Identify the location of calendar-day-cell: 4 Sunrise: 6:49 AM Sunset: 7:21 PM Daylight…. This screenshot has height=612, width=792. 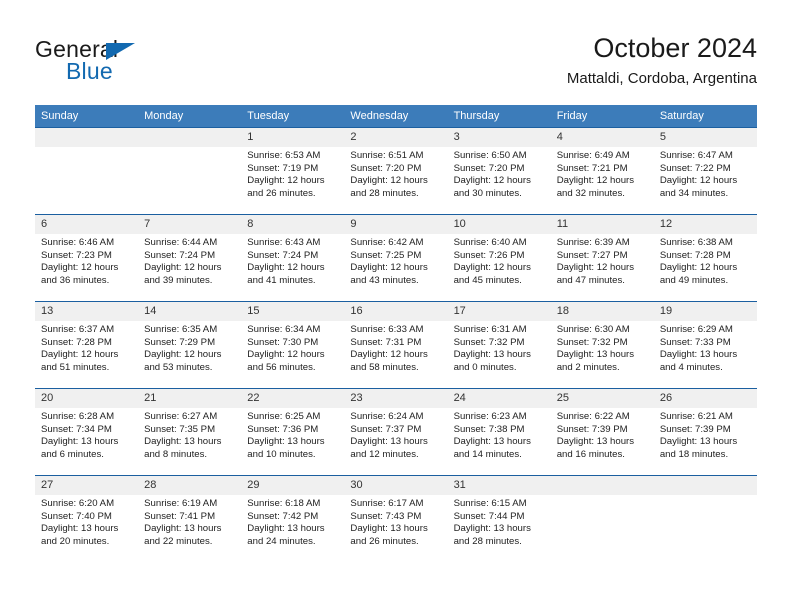
(602, 171).